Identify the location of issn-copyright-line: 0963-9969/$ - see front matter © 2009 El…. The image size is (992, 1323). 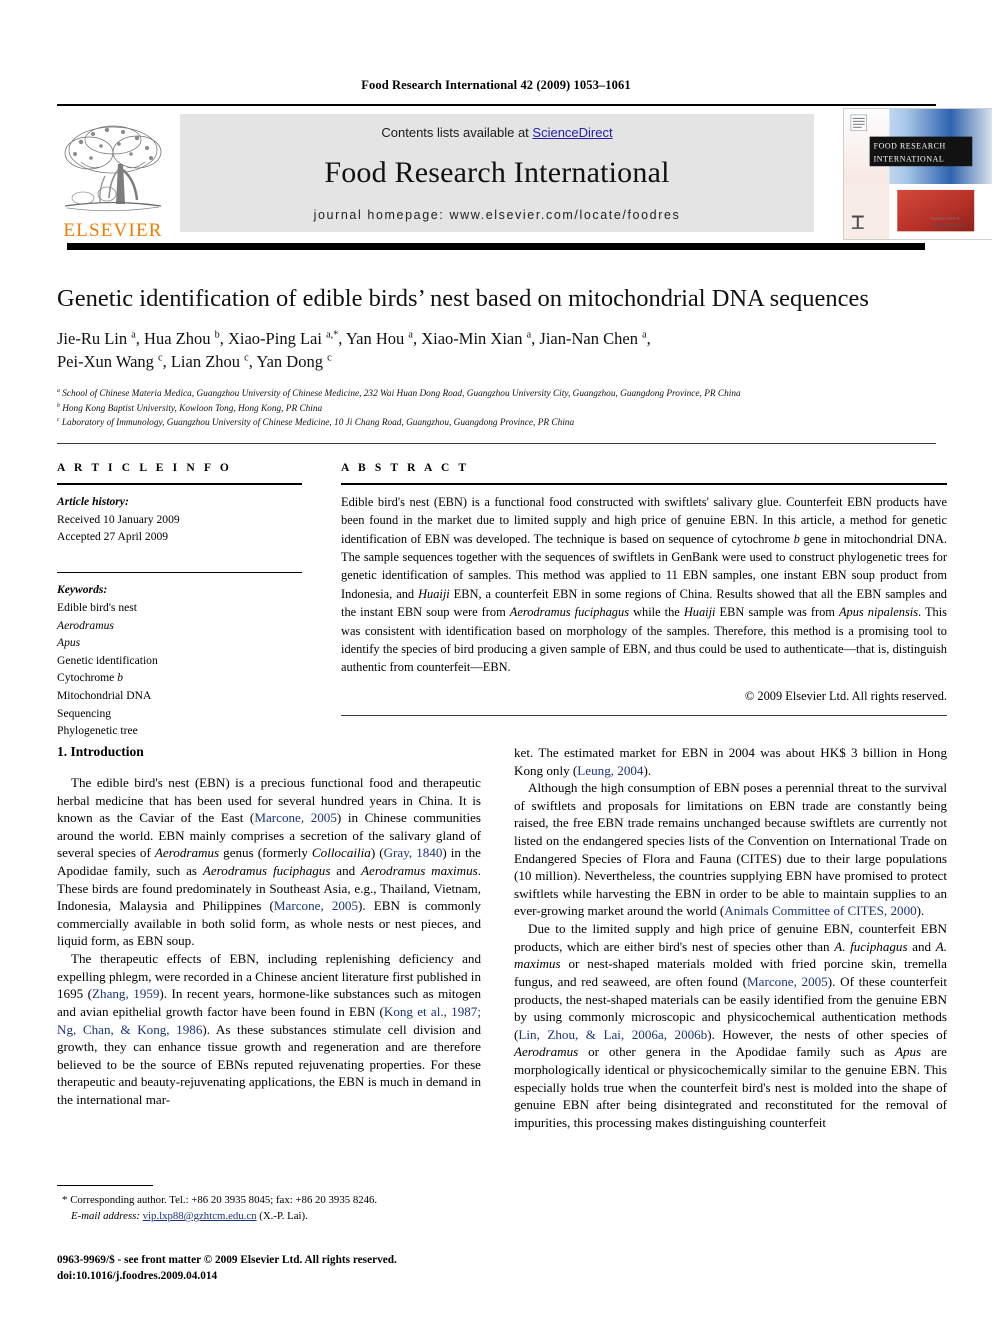
(227, 1260).